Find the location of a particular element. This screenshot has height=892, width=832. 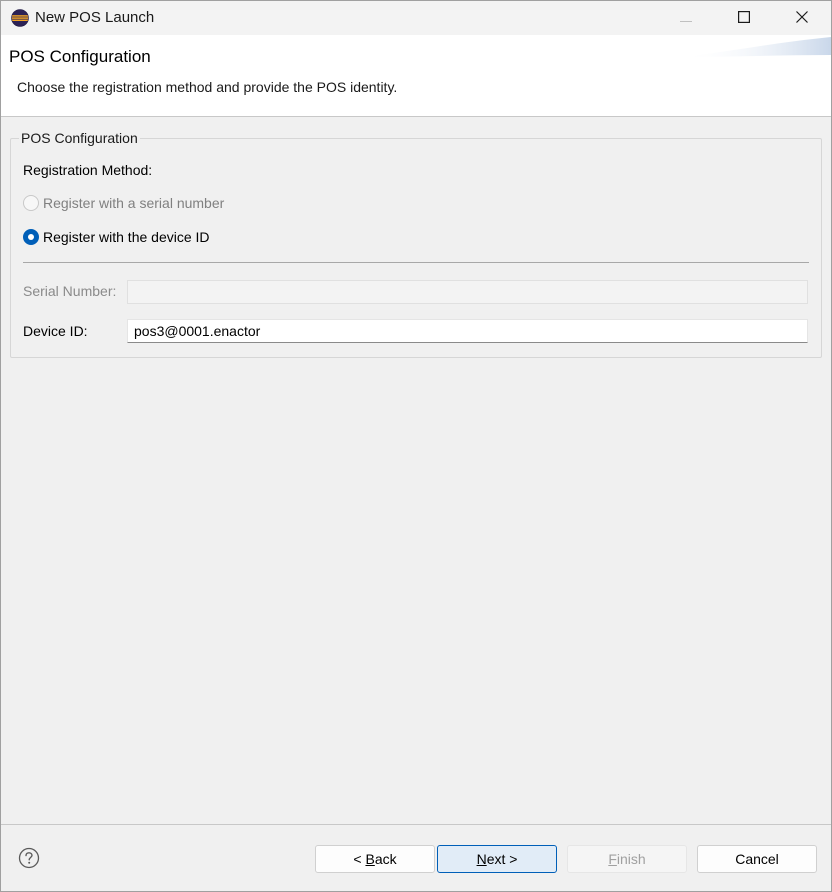

finish-mnemonic: F is located at coordinates (612, 859).